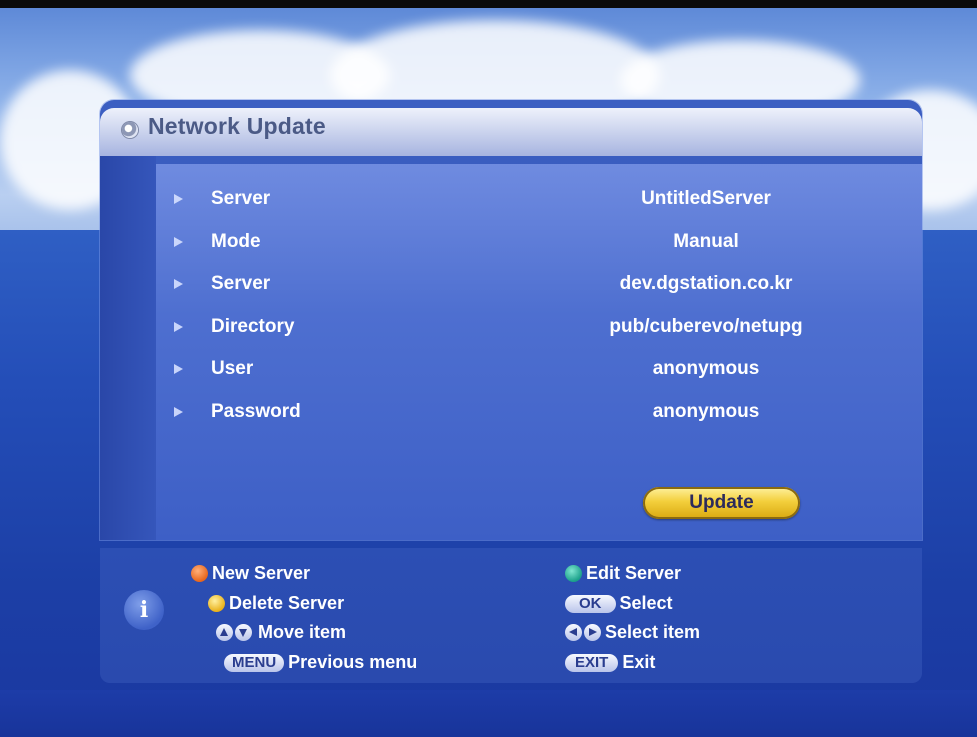 Image resolution: width=977 pixels, height=737 pixels. I want to click on ok-key-icon: OK, so click(590, 603).